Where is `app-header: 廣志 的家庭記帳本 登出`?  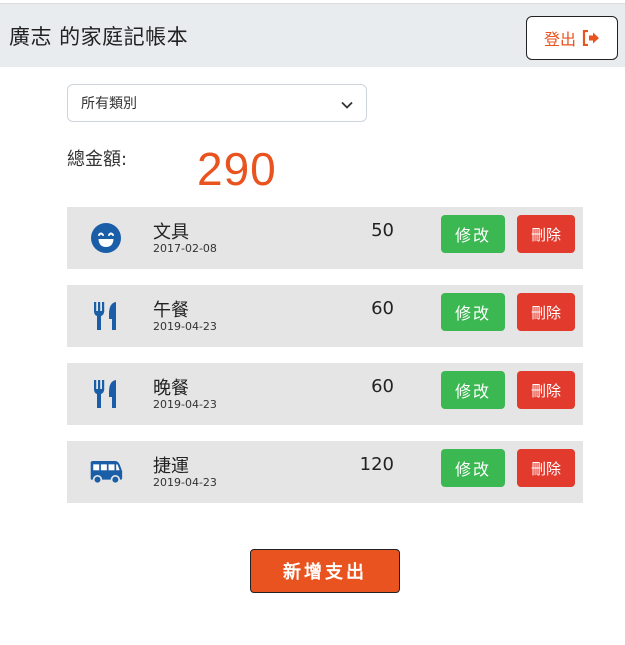 app-header: 廣志 的家庭記帳本 登出 is located at coordinates (312, 35).